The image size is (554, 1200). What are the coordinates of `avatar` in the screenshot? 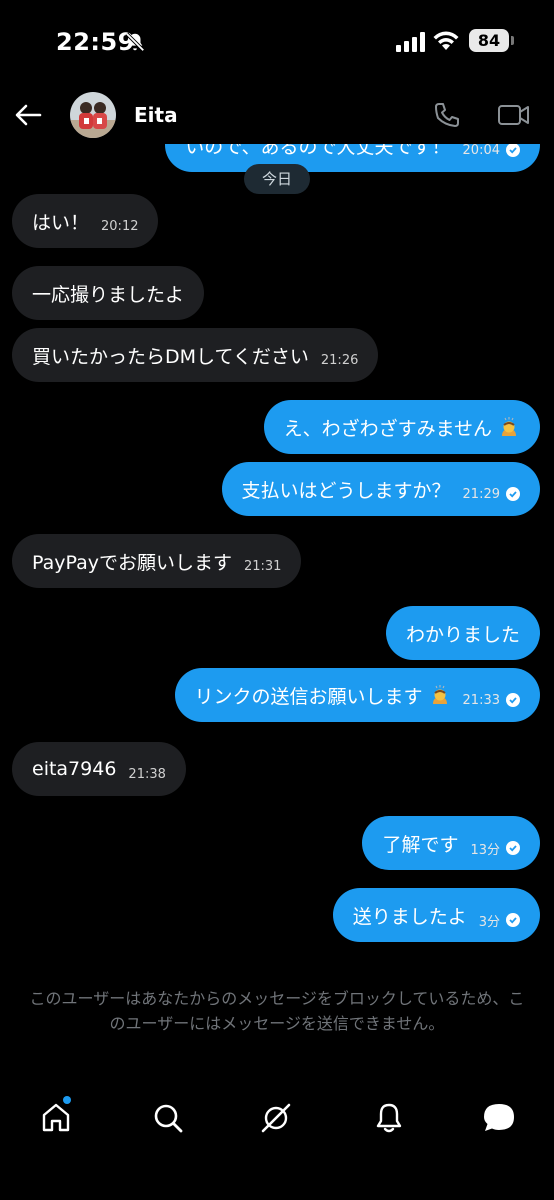 It's located at (93, 115).